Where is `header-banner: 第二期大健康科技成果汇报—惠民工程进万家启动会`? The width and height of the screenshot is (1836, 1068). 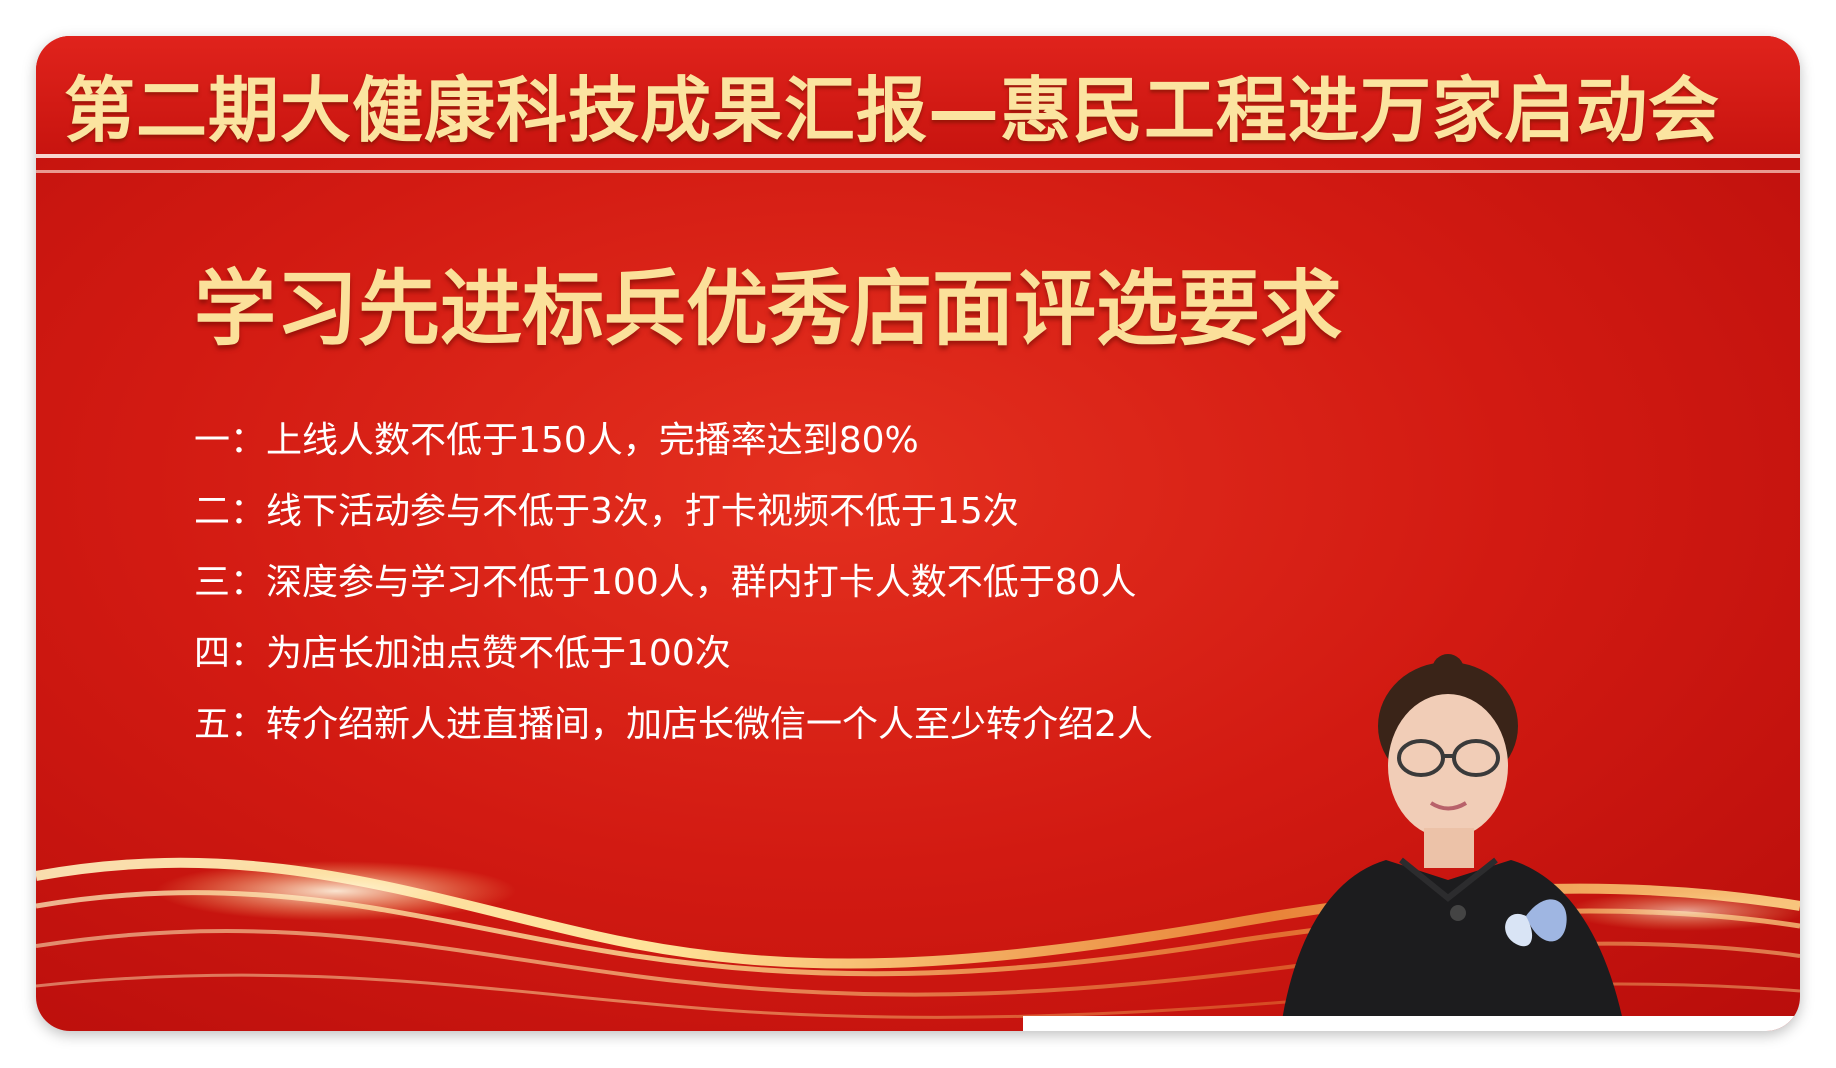
header-banner: 第二期大健康科技成果汇报—惠民工程进万家启动会 is located at coordinates (918, 95).